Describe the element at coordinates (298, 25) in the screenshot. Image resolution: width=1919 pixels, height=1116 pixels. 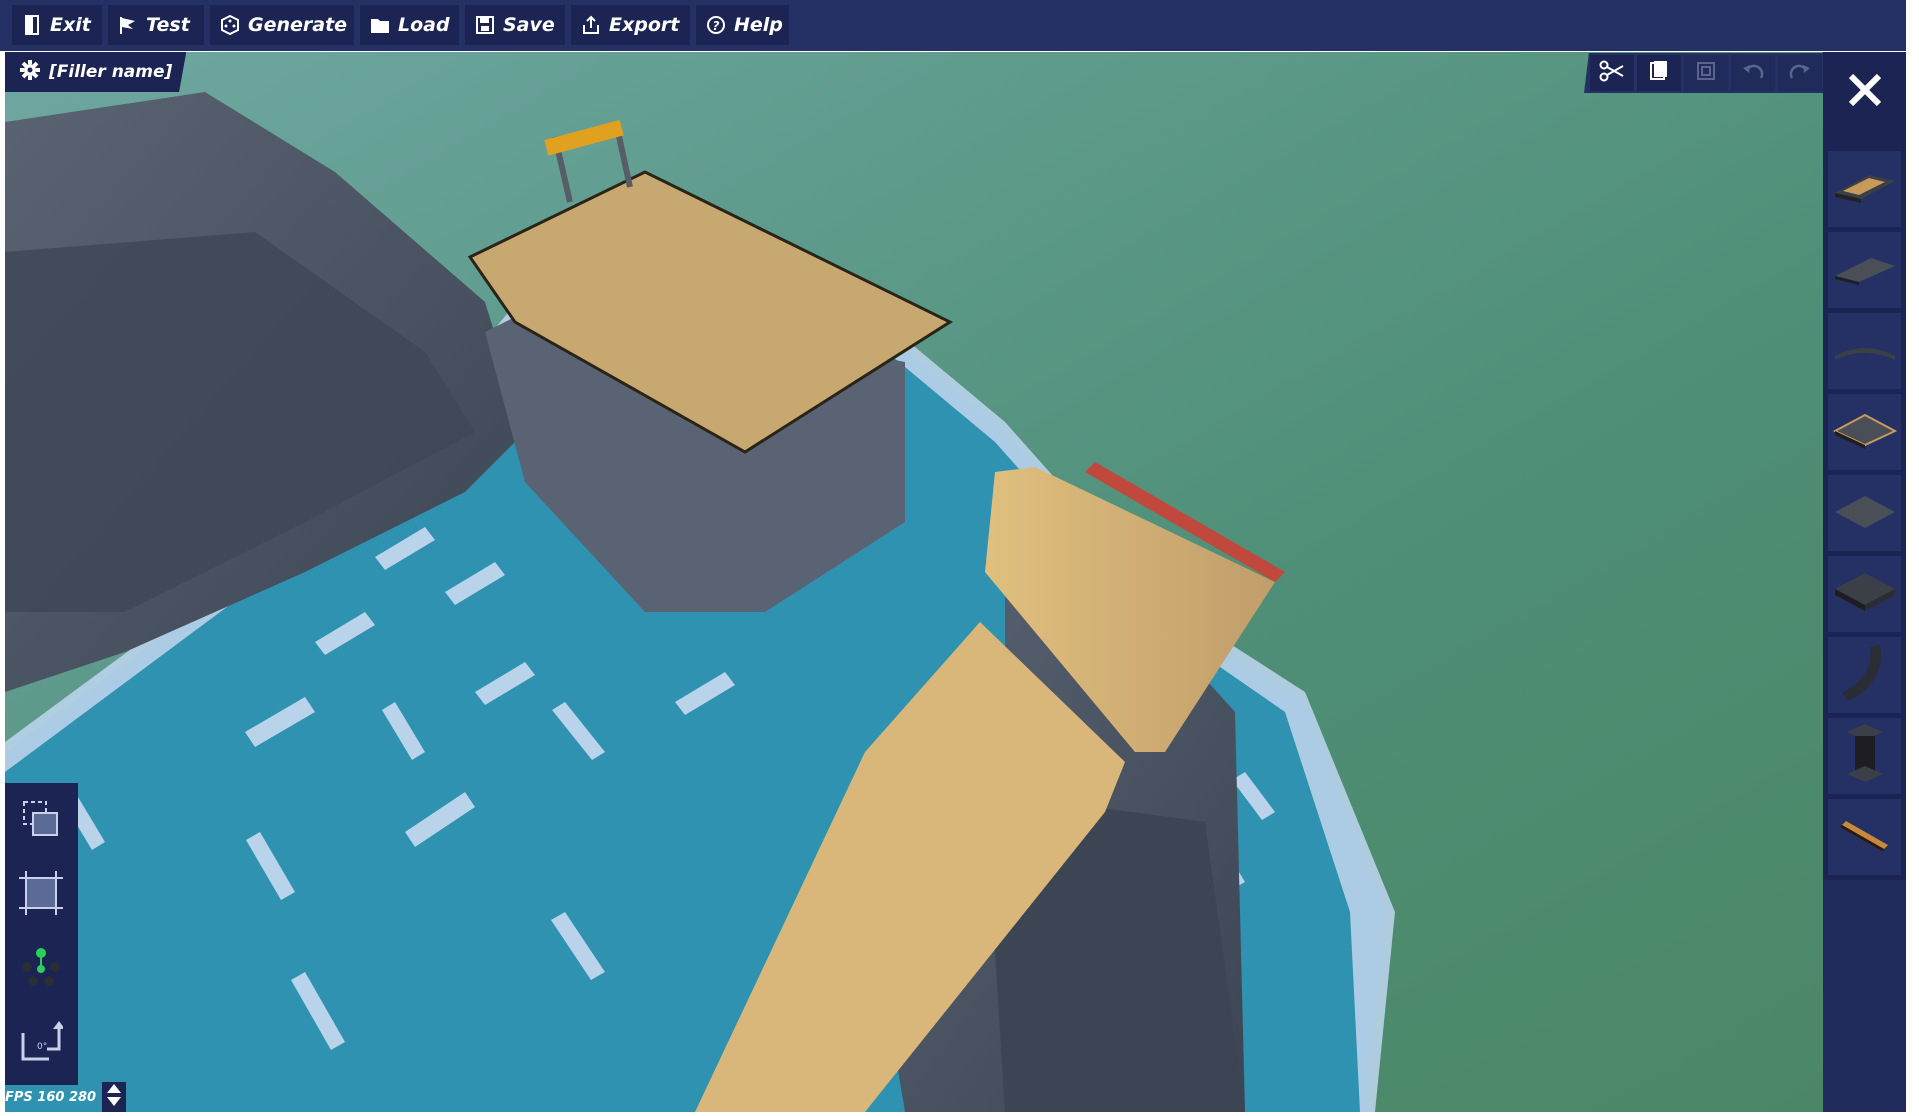
I see `generate-label: Generate` at that location.